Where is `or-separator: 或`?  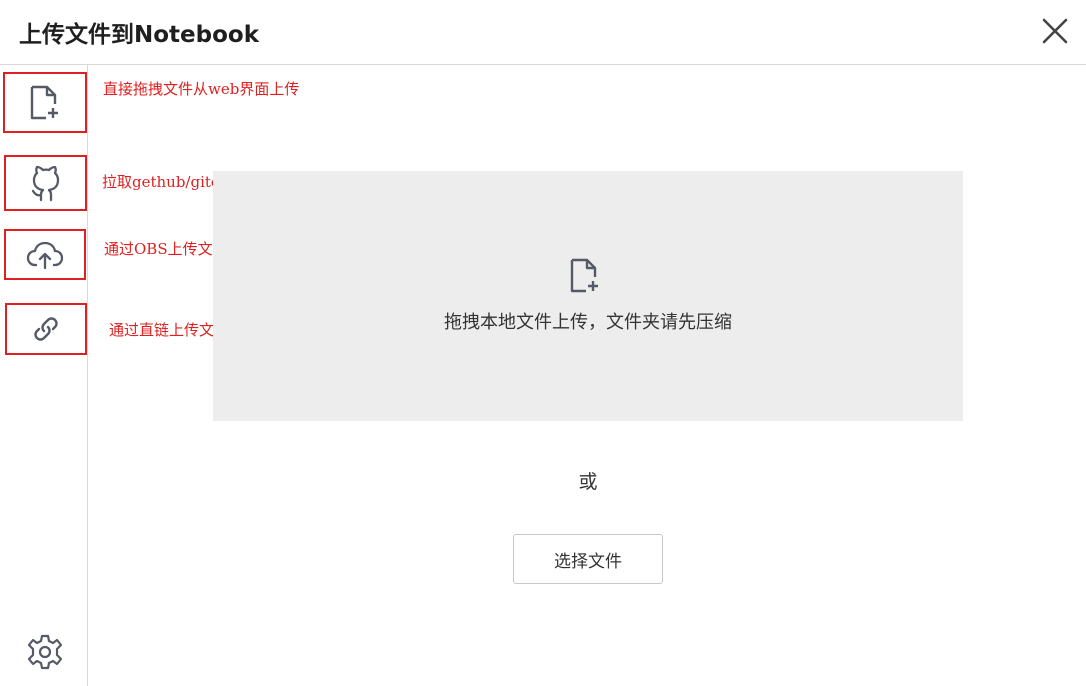 or-separator: 或 is located at coordinates (588, 482).